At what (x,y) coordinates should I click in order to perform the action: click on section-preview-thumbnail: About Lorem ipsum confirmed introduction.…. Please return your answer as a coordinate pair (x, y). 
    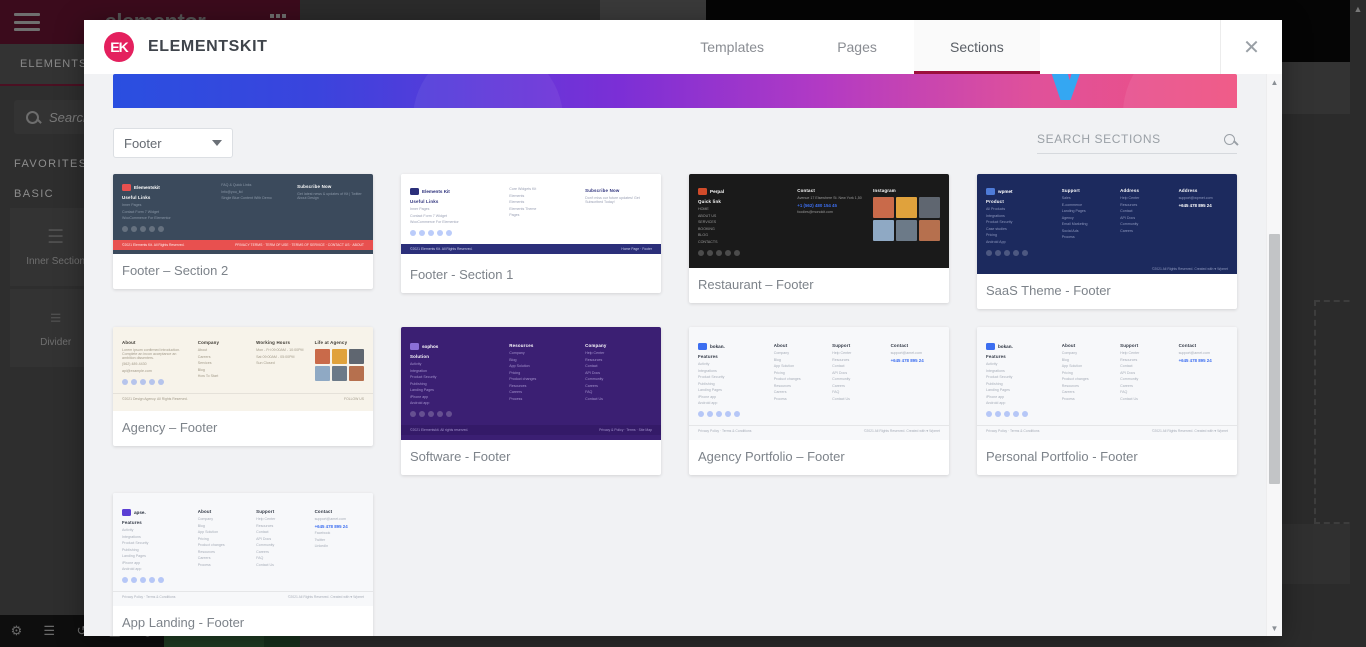
    Looking at the image, I should click on (243, 369).